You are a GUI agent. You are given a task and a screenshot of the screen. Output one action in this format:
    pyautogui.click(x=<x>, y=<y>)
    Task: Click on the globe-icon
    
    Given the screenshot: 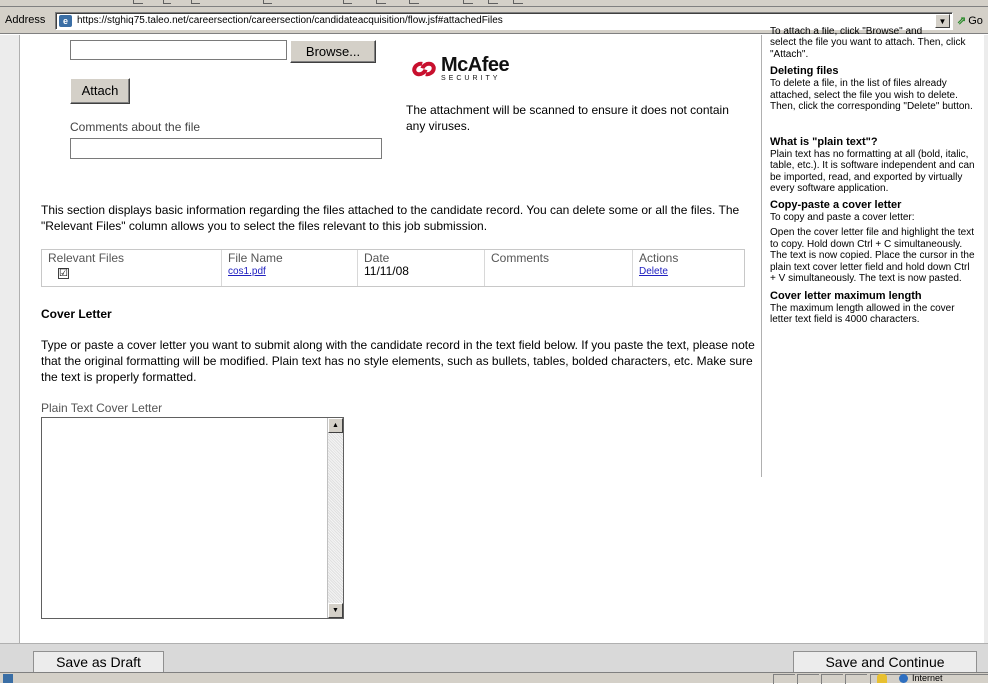 What is the action you would take?
    pyautogui.click(x=903, y=678)
    